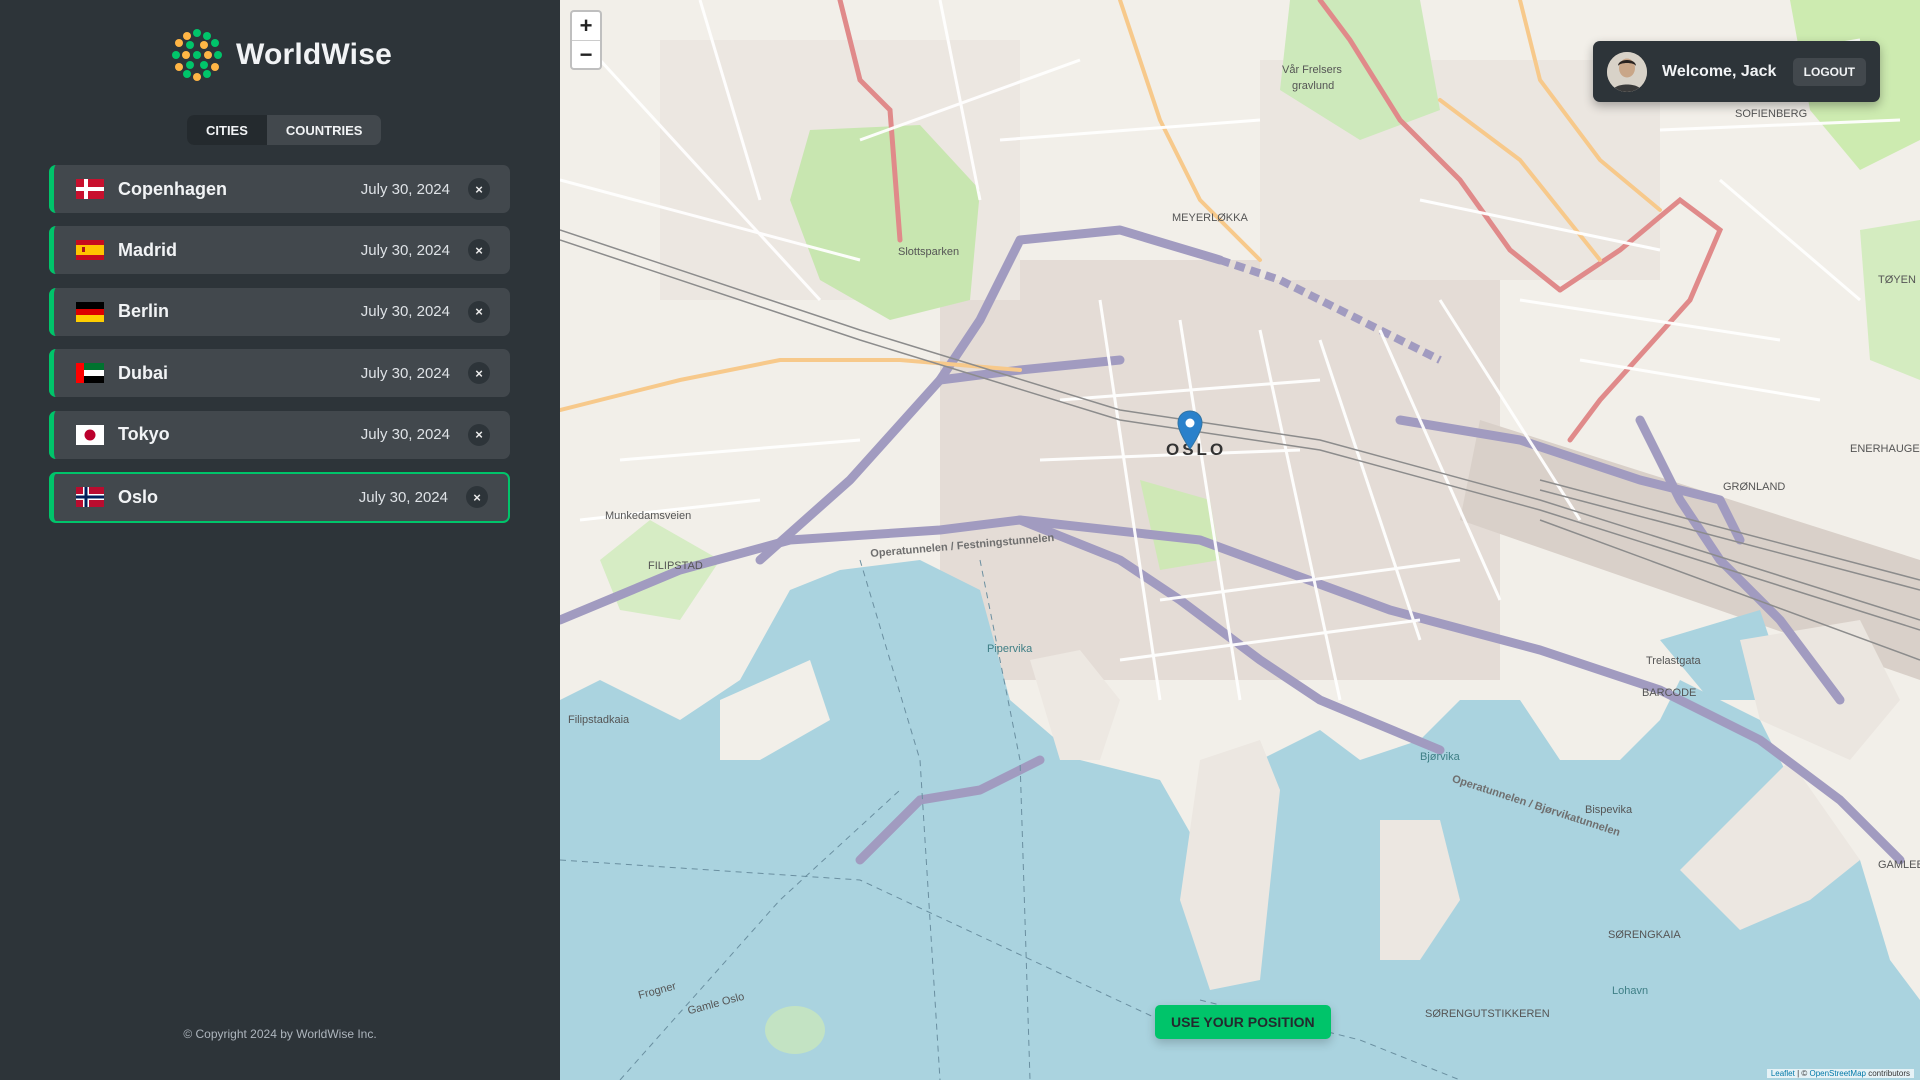 The image size is (1920, 1080). I want to click on map-label-street: Munkedamsveien, so click(648, 516).